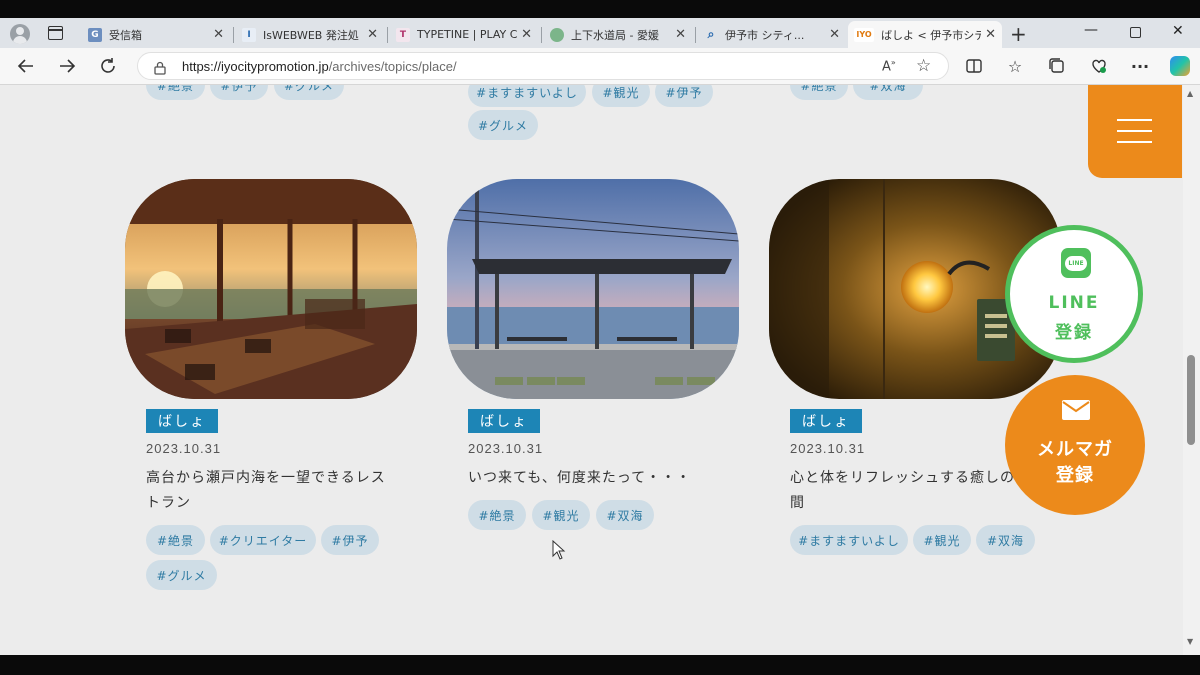 The height and width of the screenshot is (675, 1200). Describe the element at coordinates (593, 289) in the screenshot. I see `station-photo` at that location.